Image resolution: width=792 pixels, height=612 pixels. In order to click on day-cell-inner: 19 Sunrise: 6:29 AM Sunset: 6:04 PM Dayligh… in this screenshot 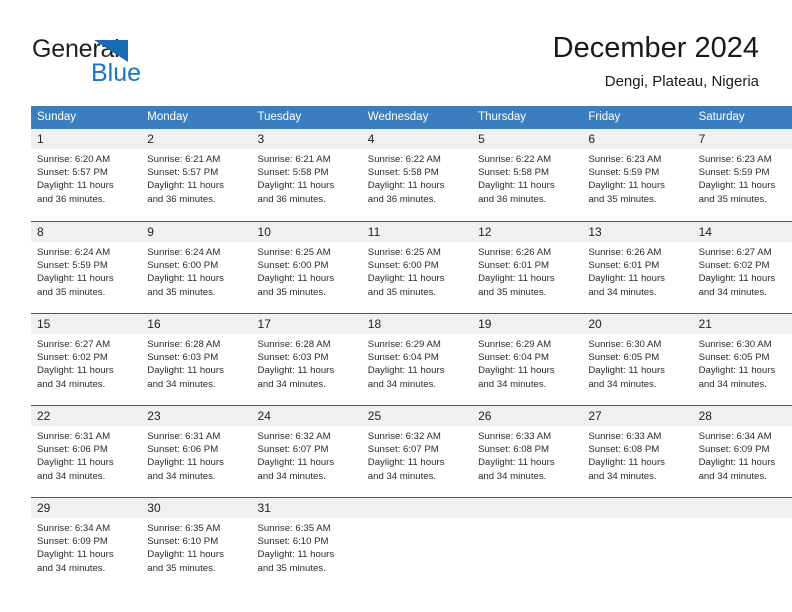, I will do `click(527, 359)`.